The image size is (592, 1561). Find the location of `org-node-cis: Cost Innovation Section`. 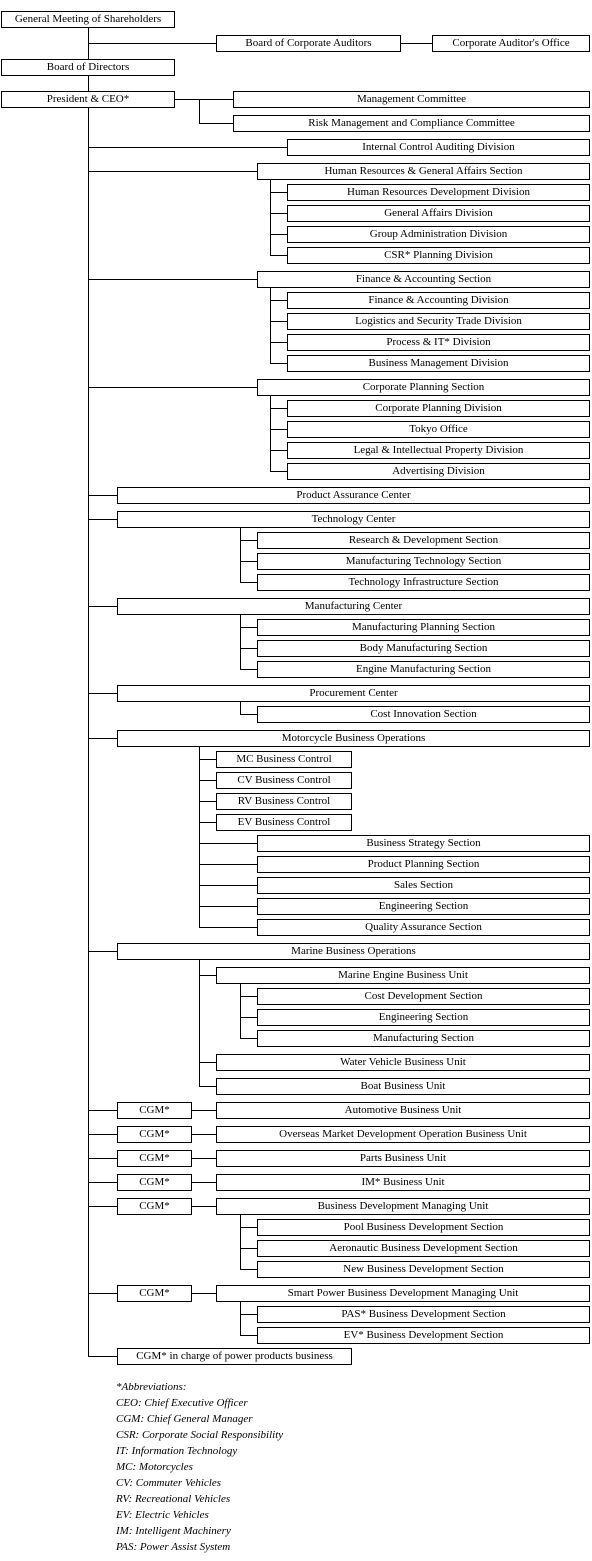

org-node-cis: Cost Innovation Section is located at coordinates (423, 714).